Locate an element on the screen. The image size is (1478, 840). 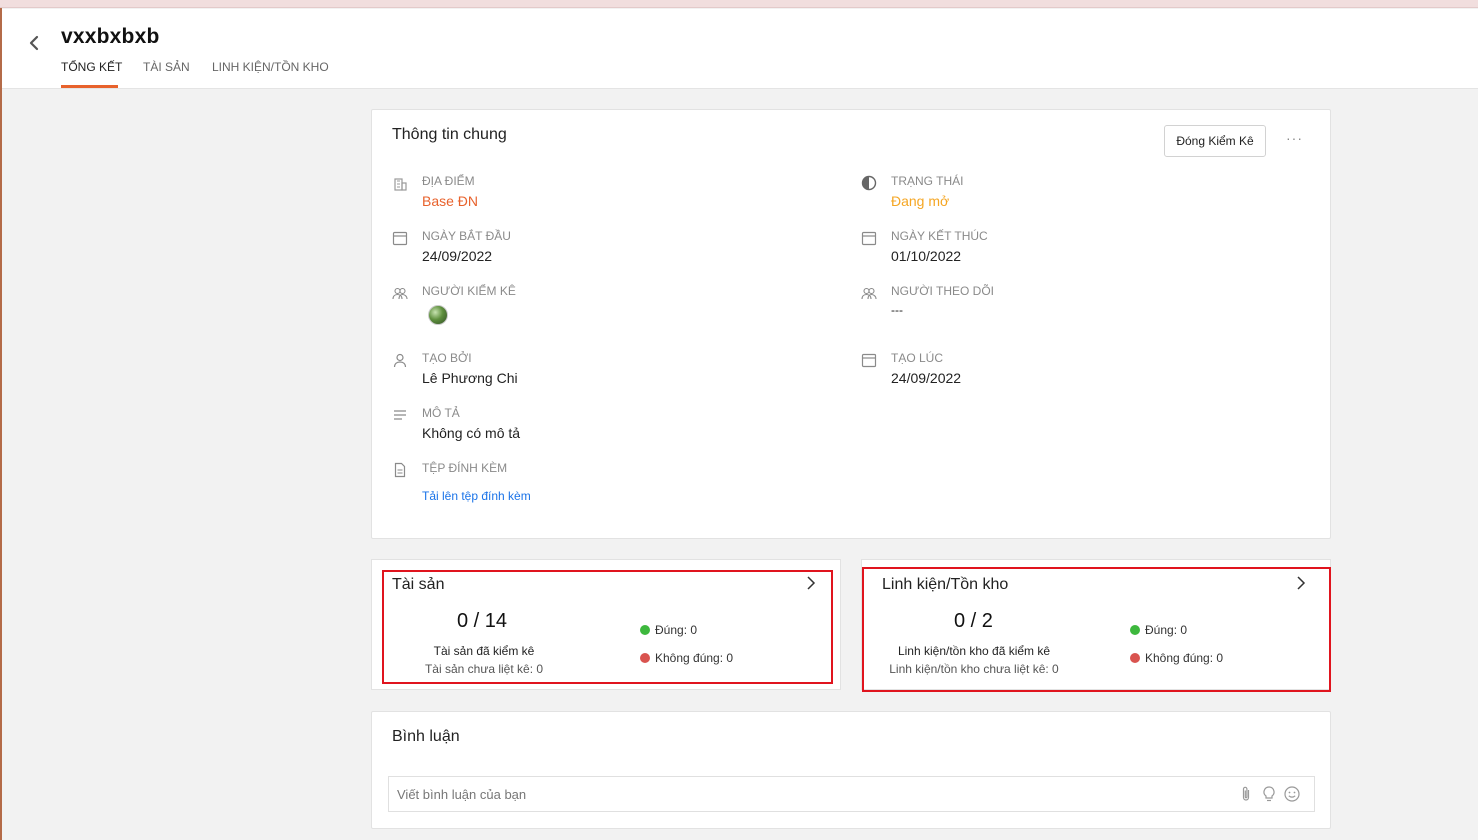
assets-unlisted: Tài sản chưa liệt kê: 0 is located at coordinates (484, 669).